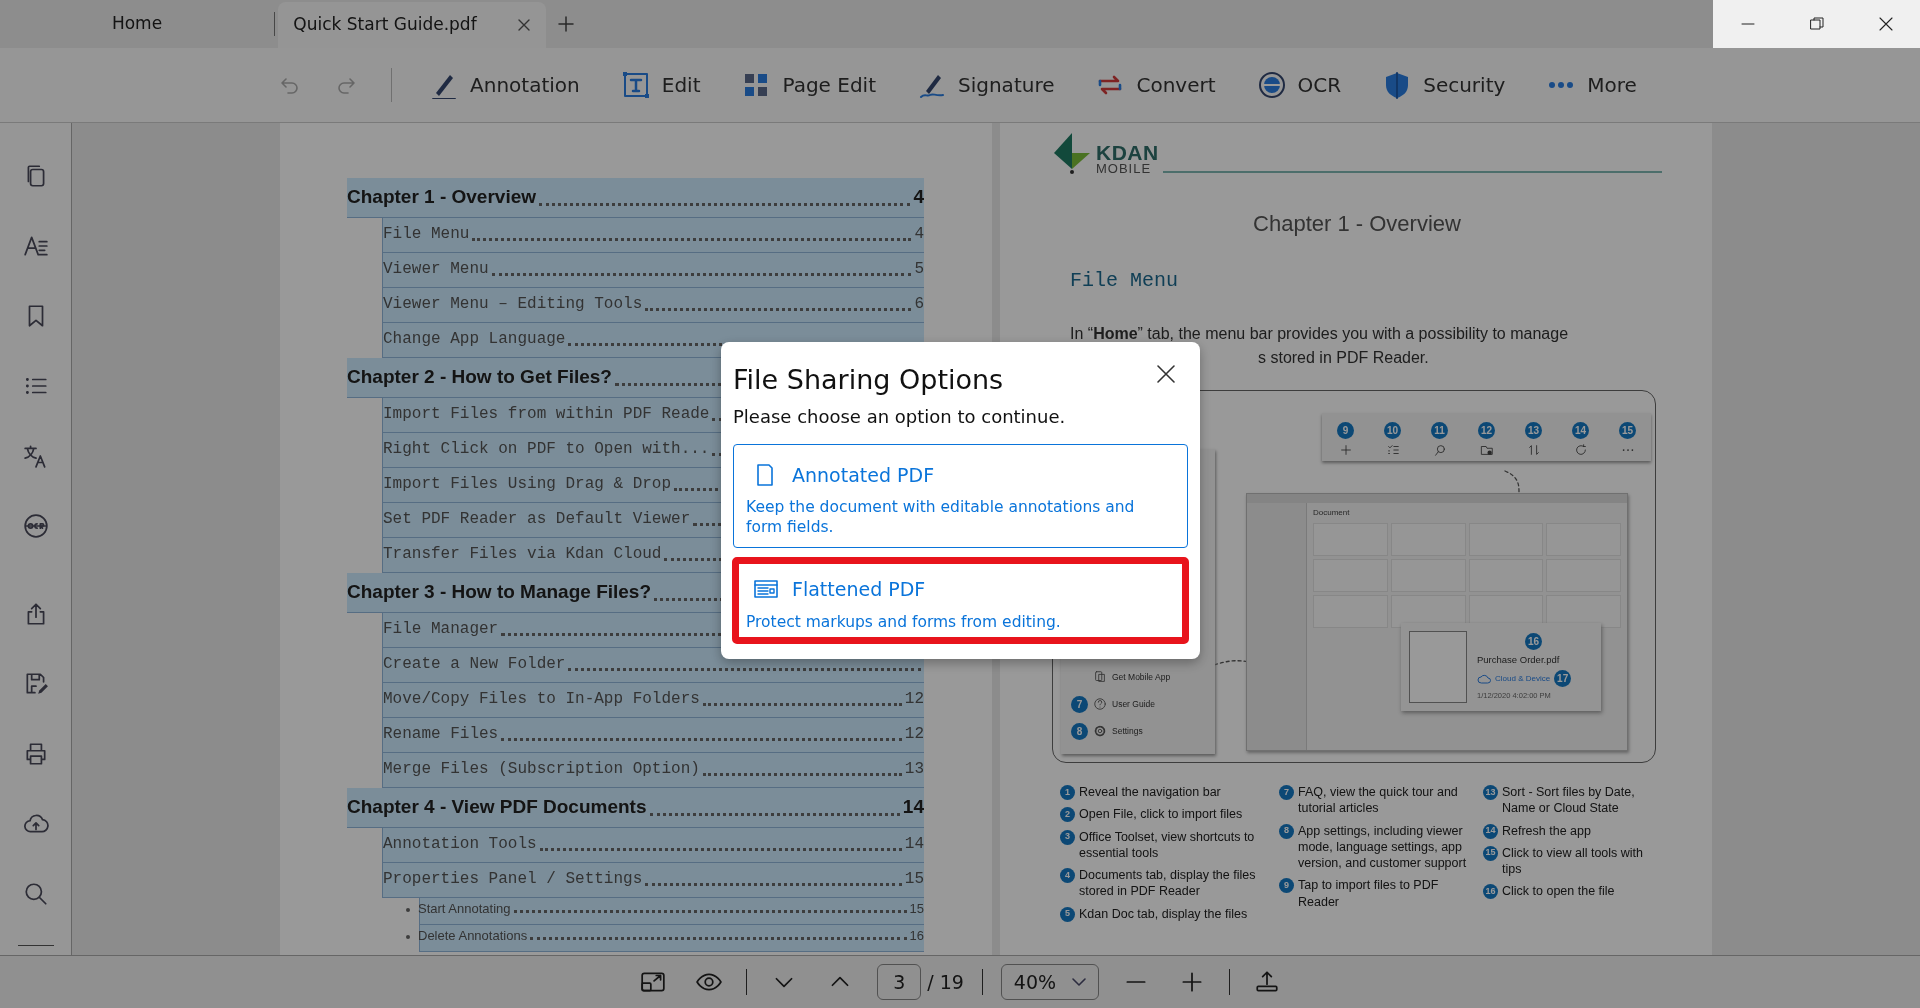 The height and width of the screenshot is (1008, 1920). What do you see at coordinates (1127, 158) in the screenshot?
I see `logo-text: KDAN MOBILE` at bounding box center [1127, 158].